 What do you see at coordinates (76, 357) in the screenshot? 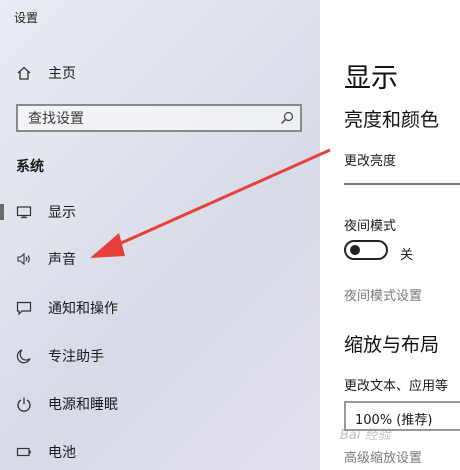
I see `sidebar-item-label: 专注助手` at bounding box center [76, 357].